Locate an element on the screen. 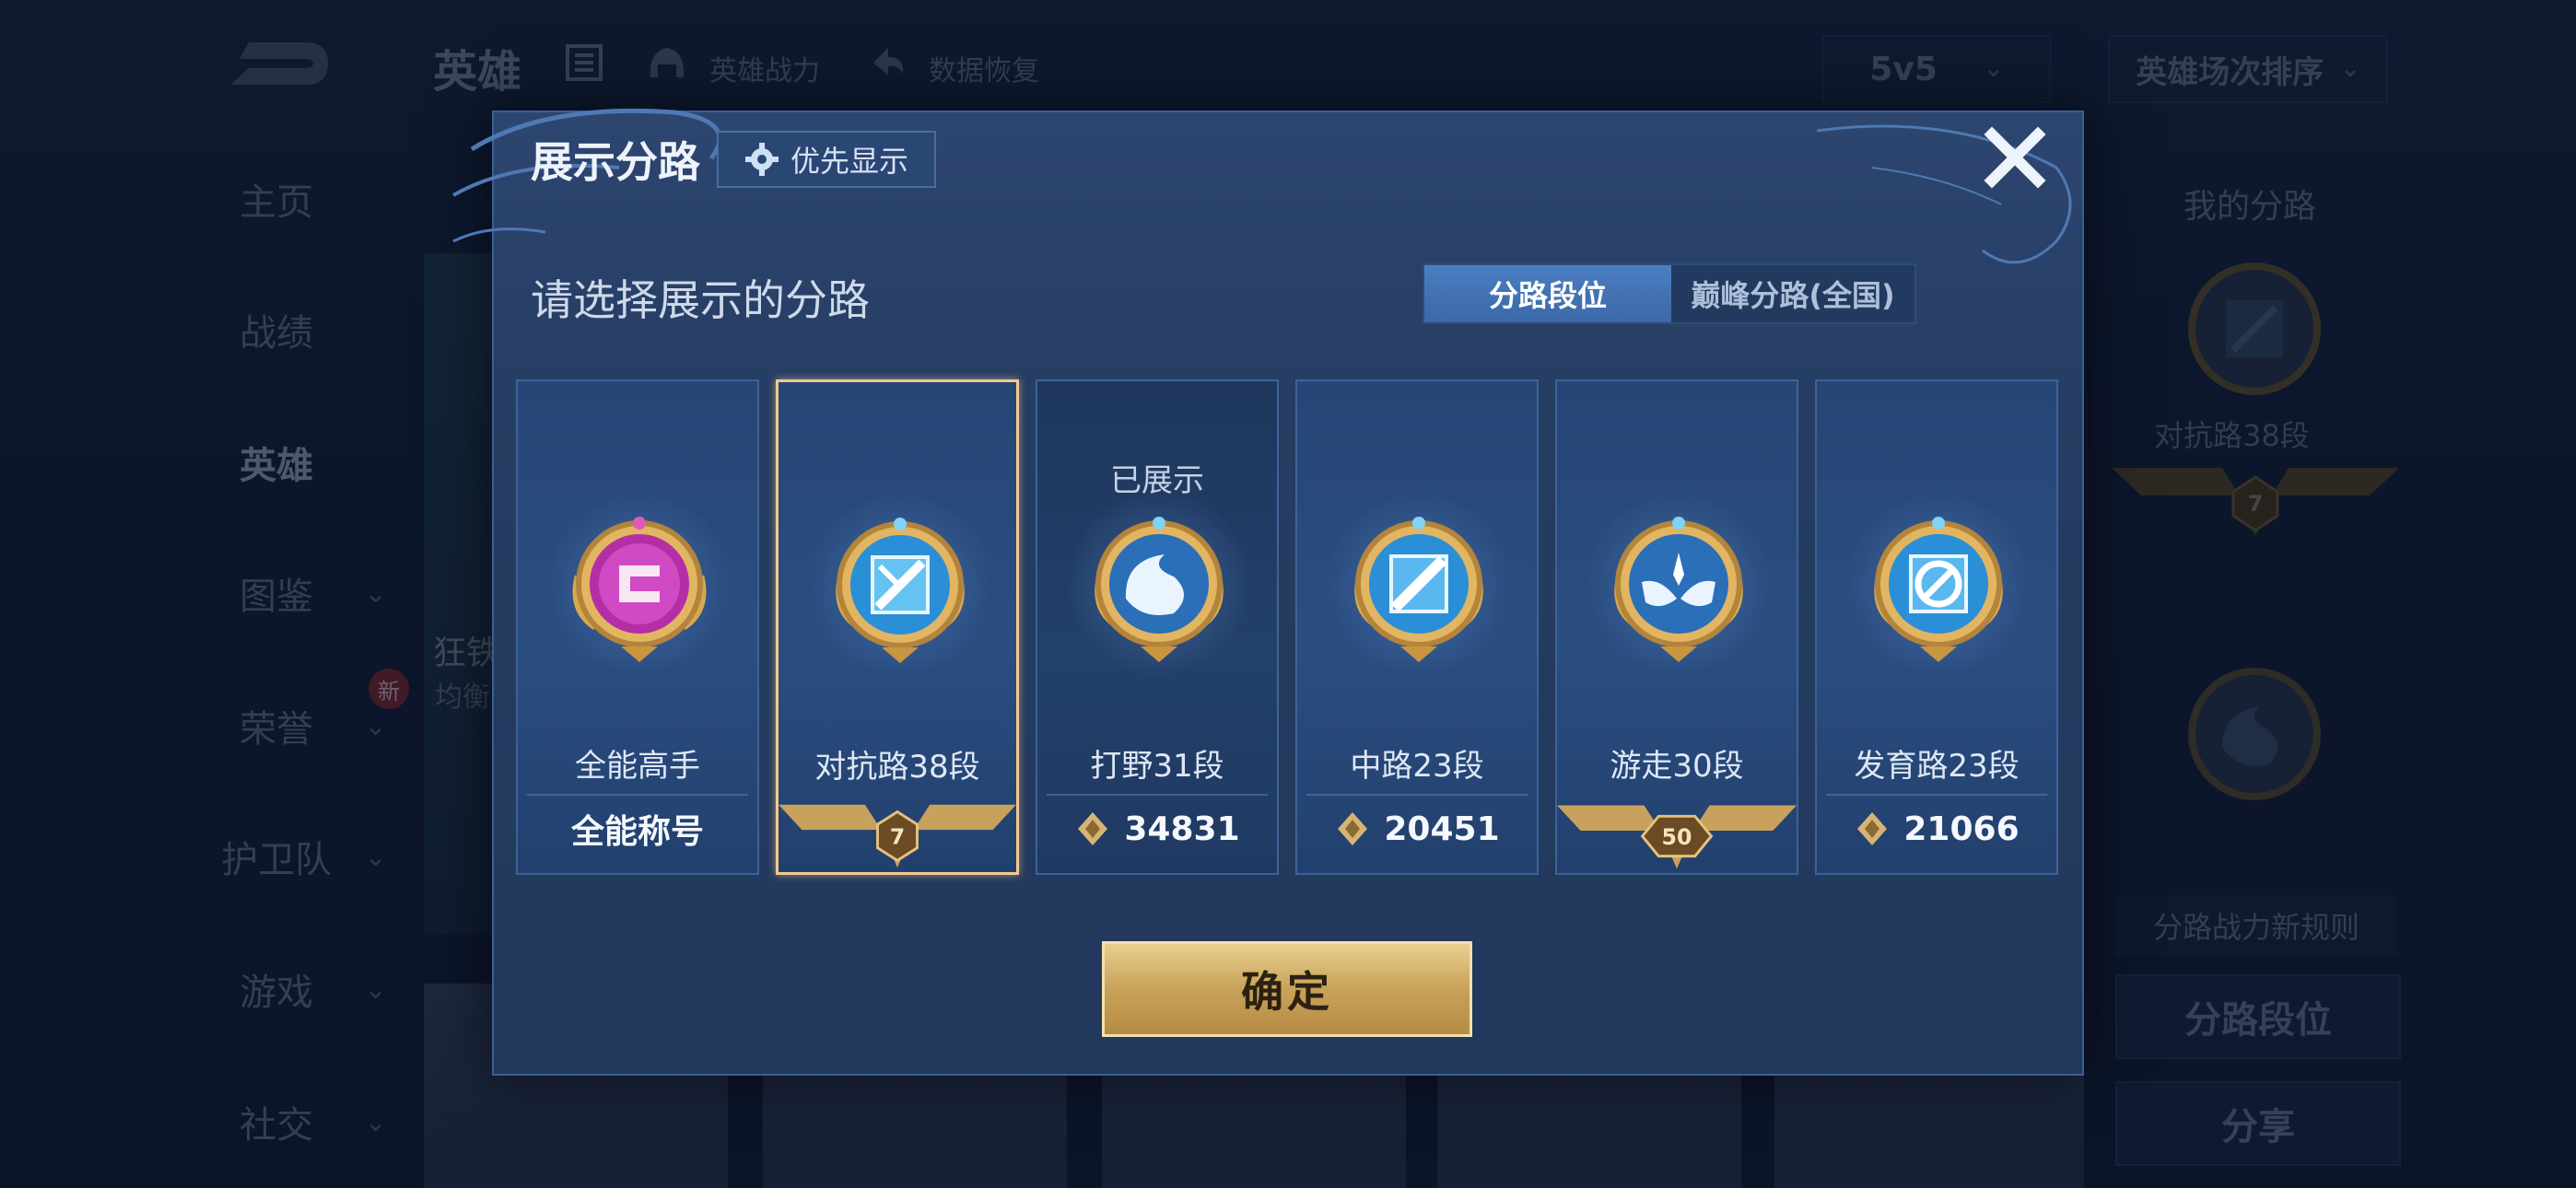  rank-ribbon: 50 is located at coordinates (1677, 835).